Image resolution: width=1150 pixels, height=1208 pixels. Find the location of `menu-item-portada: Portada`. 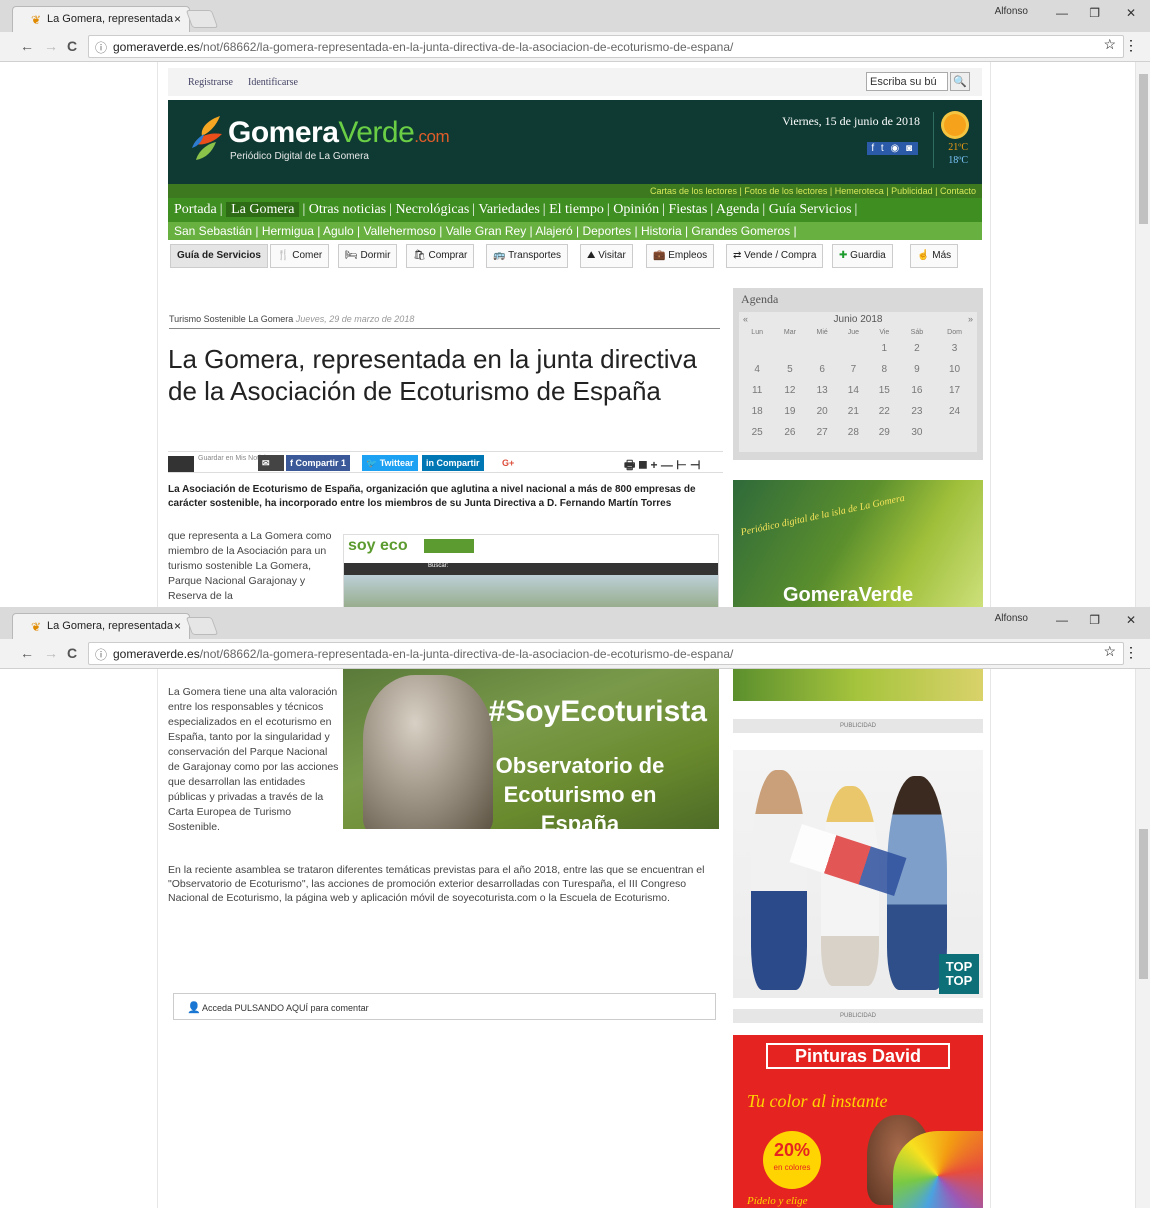

menu-item-portada: Portada is located at coordinates (195, 209).